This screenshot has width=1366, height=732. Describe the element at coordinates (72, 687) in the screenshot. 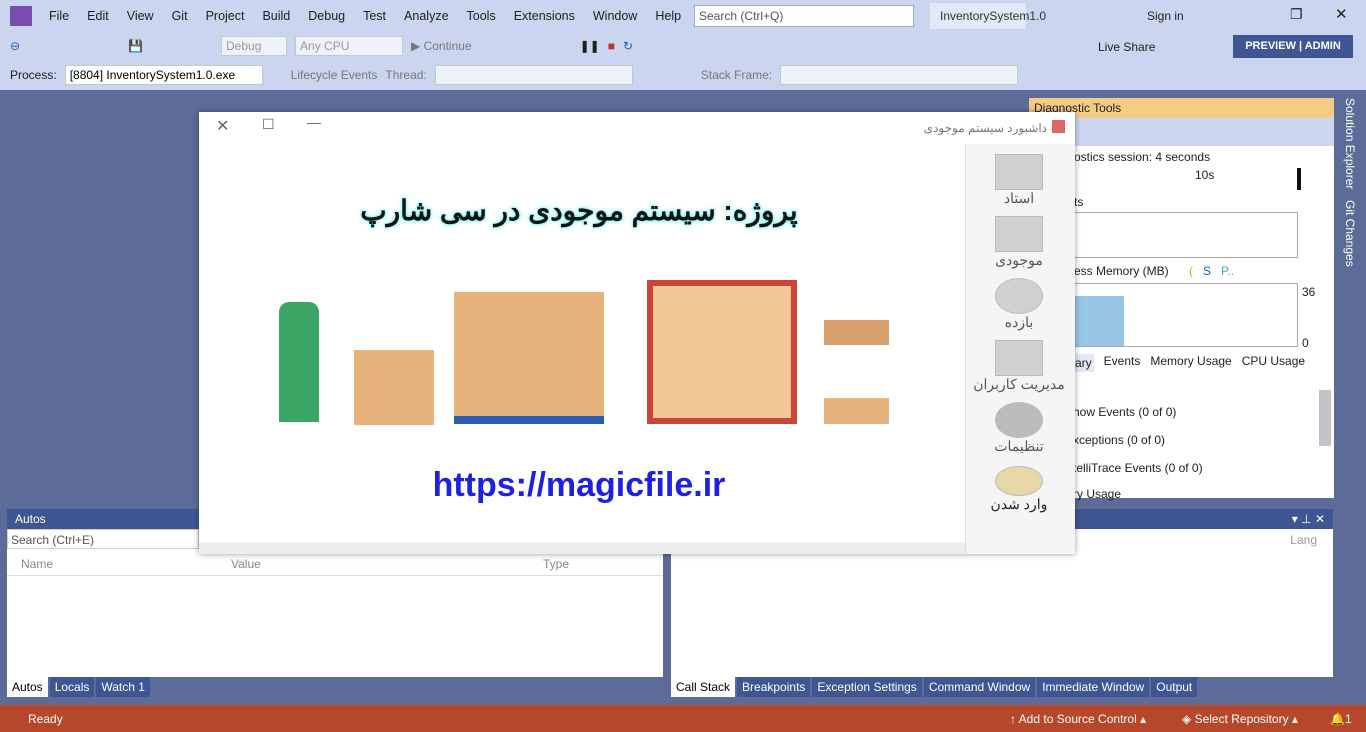

I see `tab-locals: Locals` at that location.